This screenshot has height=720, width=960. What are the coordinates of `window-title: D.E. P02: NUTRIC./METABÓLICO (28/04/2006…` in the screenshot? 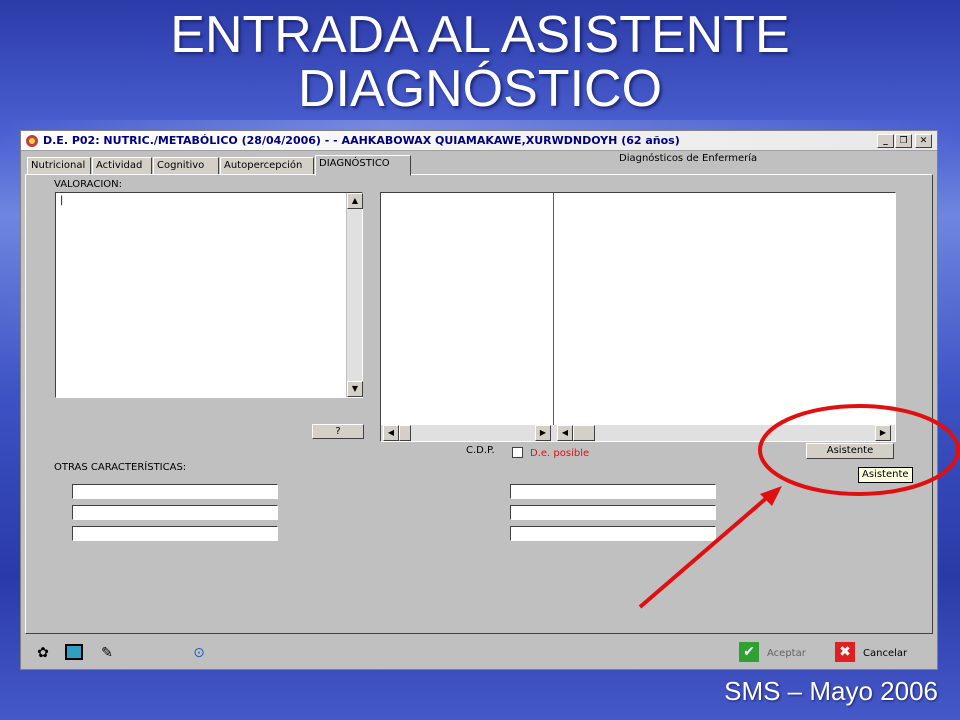 It's located at (361, 140).